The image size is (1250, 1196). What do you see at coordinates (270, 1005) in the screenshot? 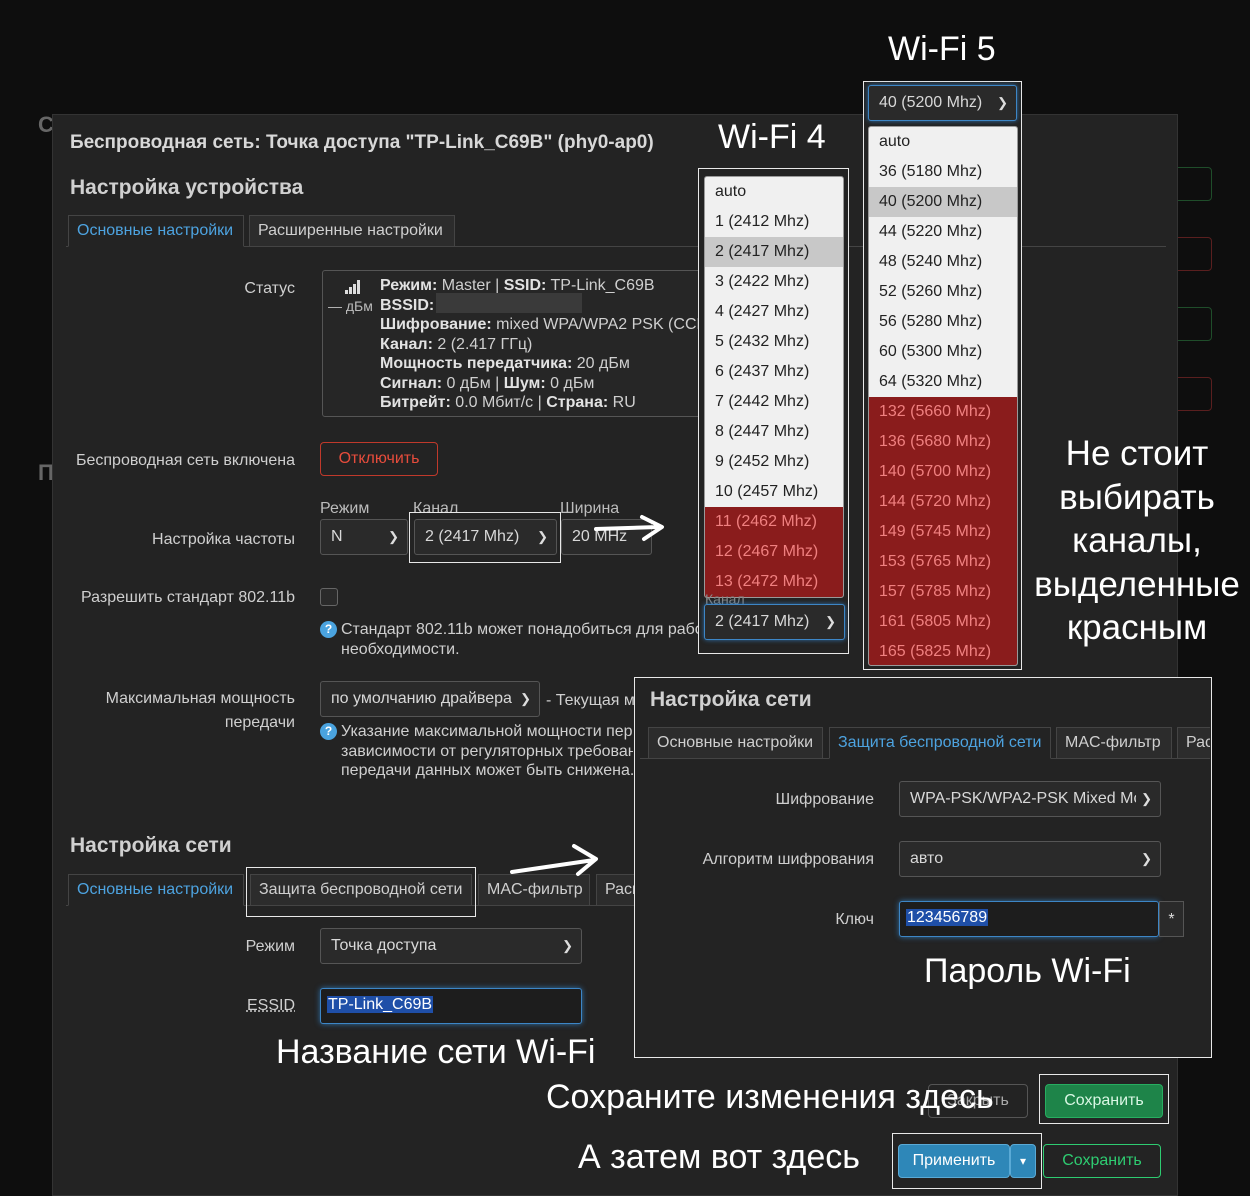
I see `essid-label: ESSID` at bounding box center [270, 1005].